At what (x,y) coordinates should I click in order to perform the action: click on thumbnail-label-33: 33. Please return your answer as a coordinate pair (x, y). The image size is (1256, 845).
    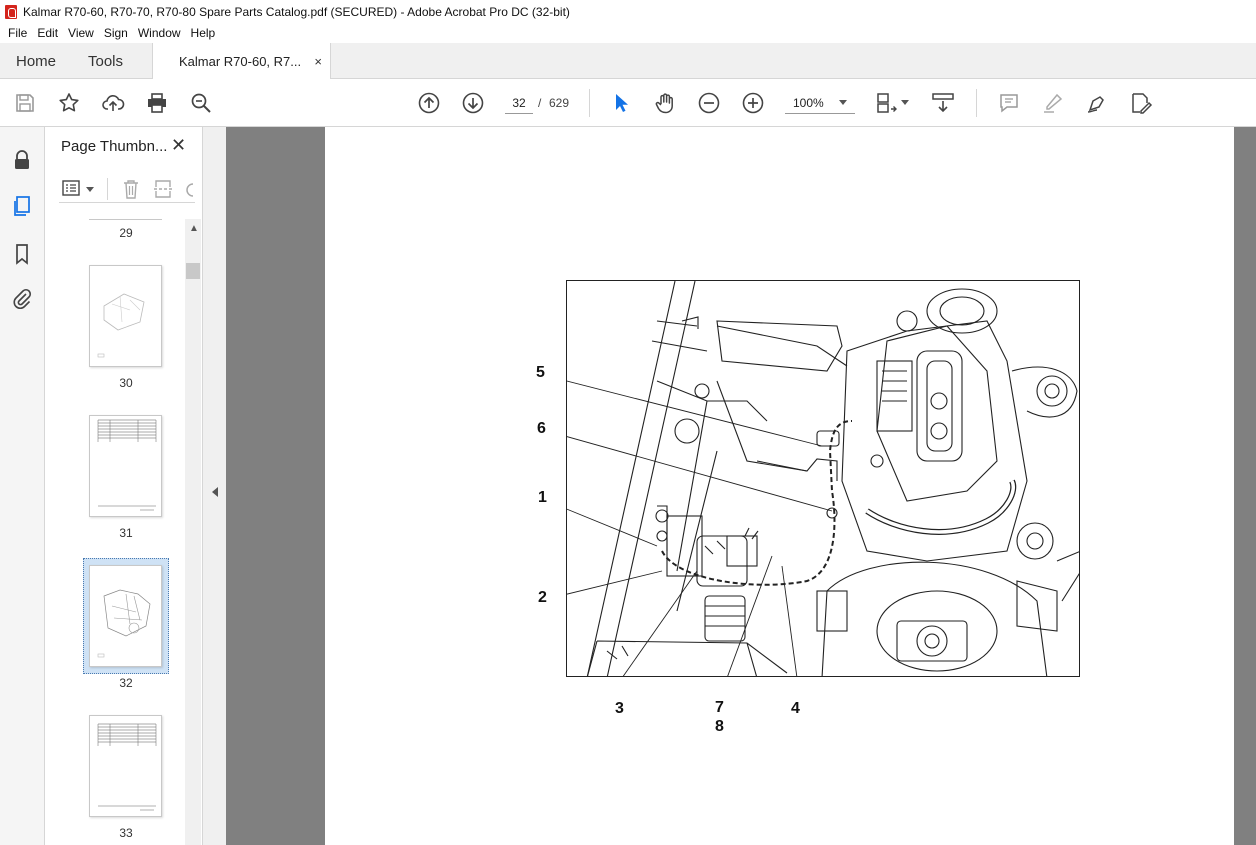
    Looking at the image, I should click on (126, 833).